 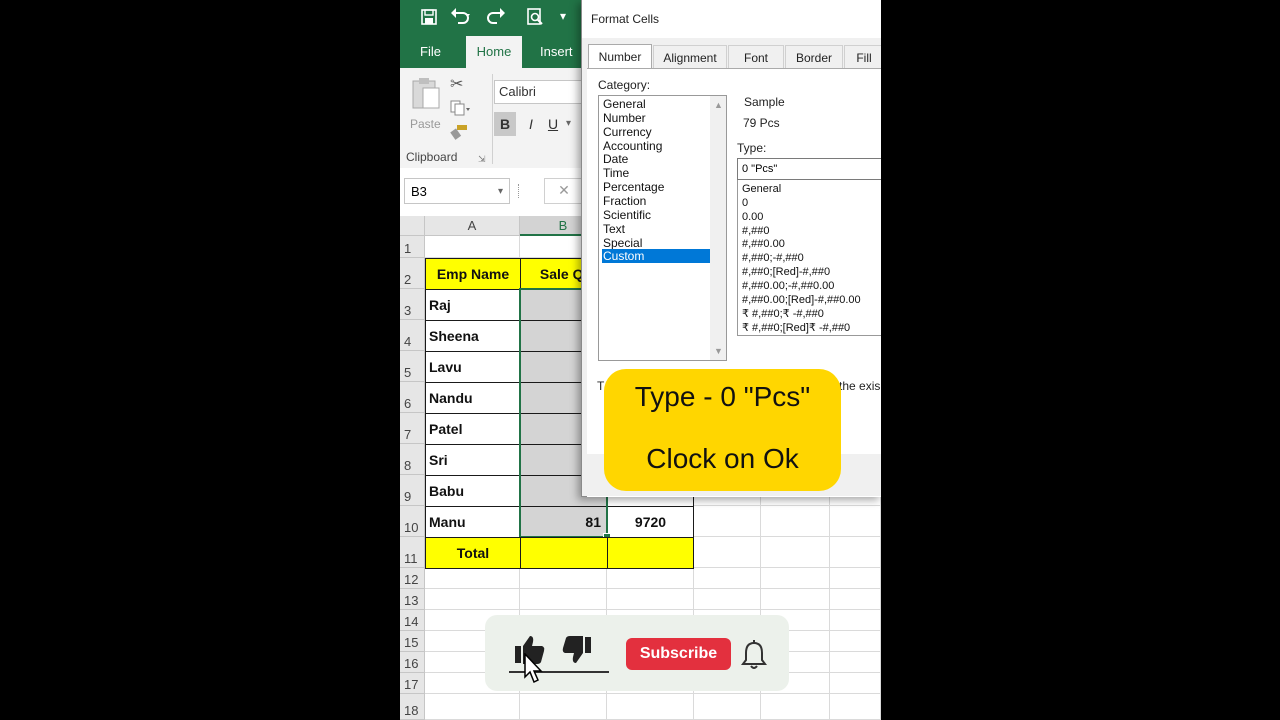 I want to click on total-value-cell, so click(x=650, y=553).